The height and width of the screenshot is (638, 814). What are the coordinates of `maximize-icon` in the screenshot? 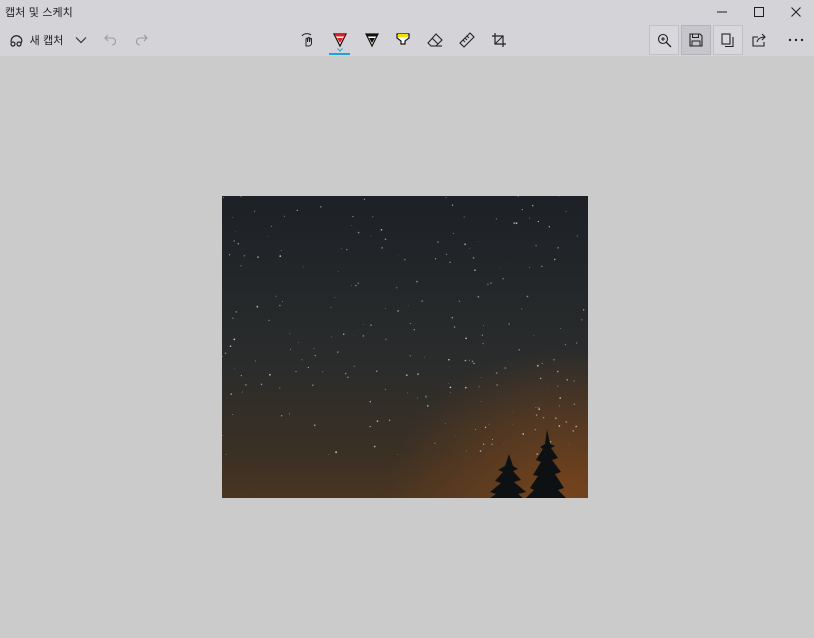 It's located at (759, 12).